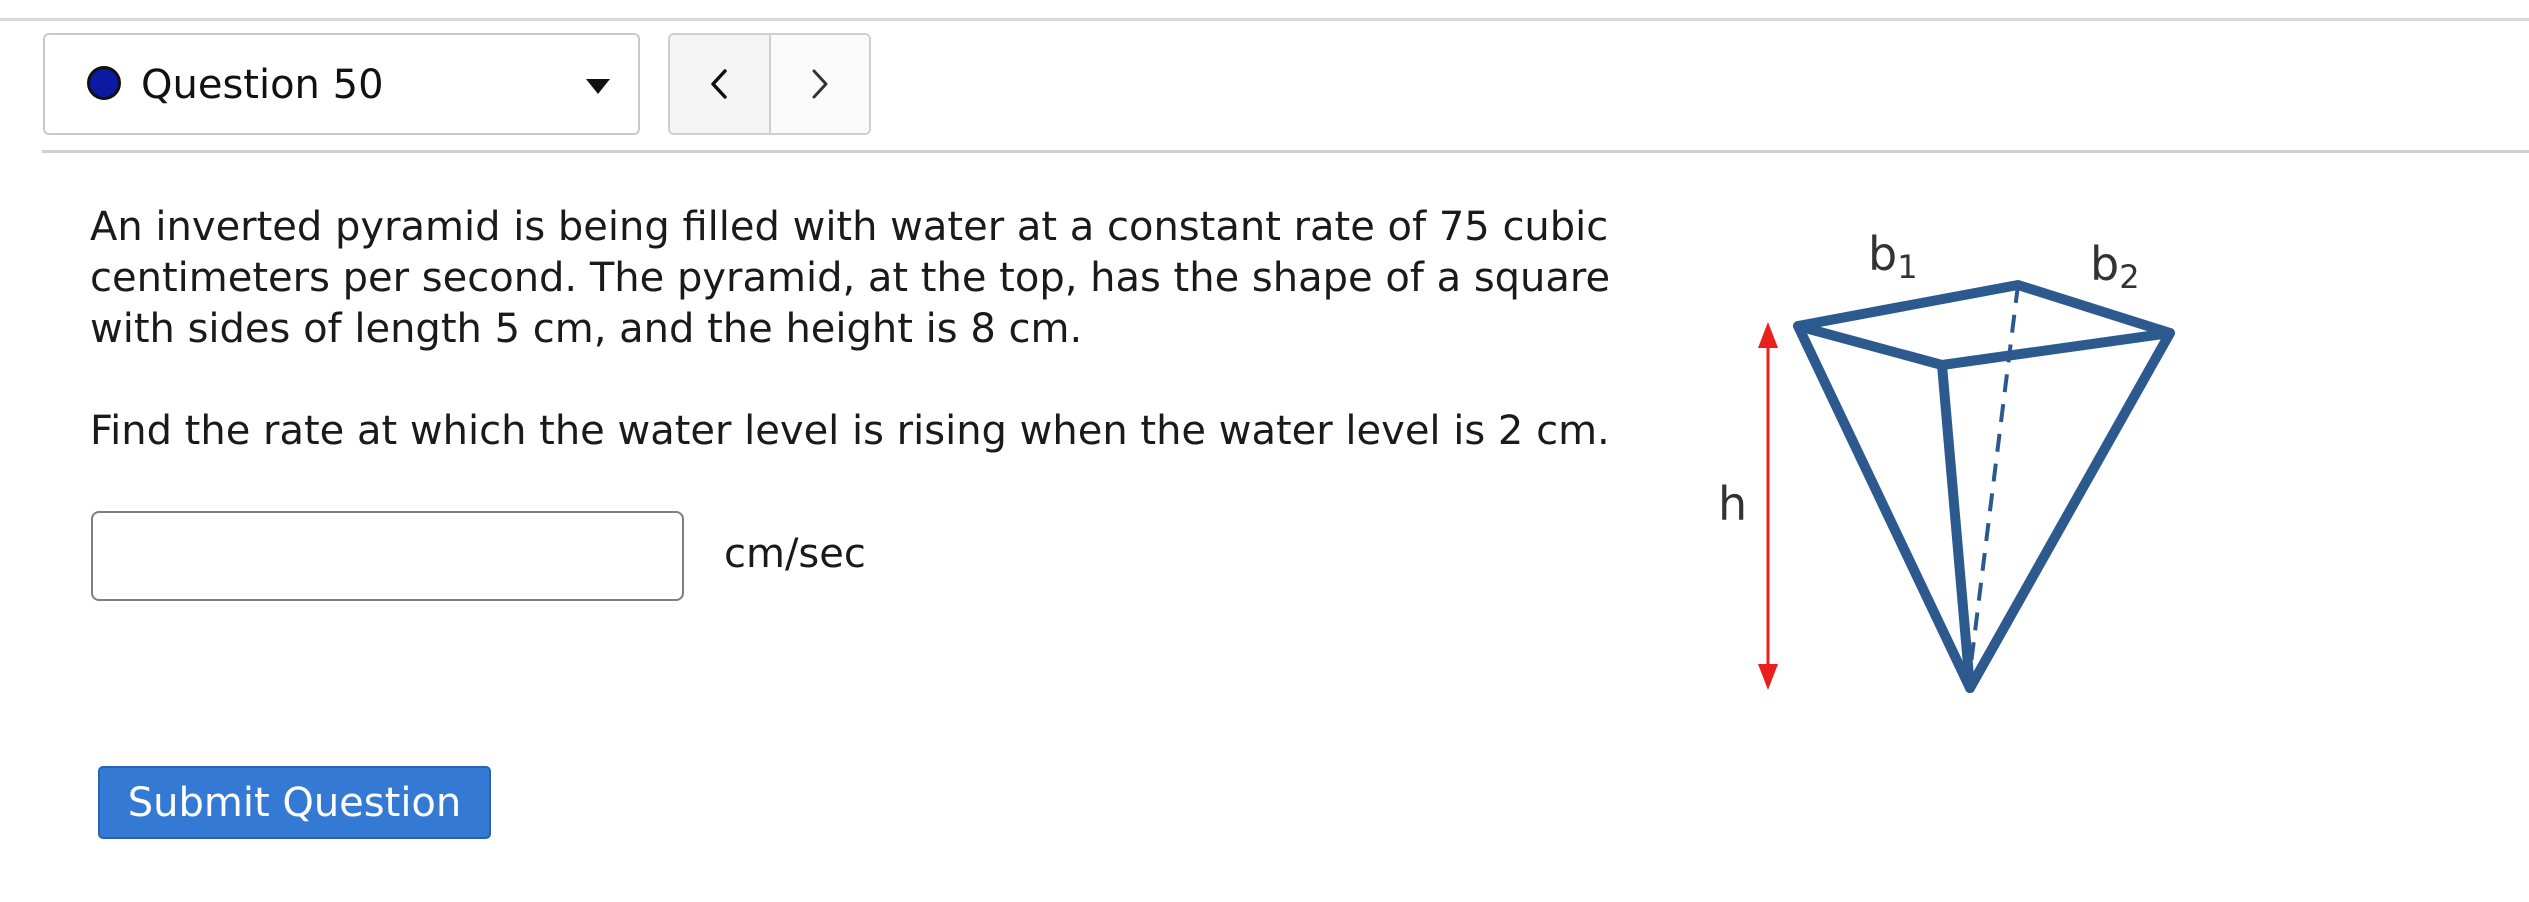 The width and height of the screenshot is (2529, 902). I want to click on previous-question-button, so click(720, 84).